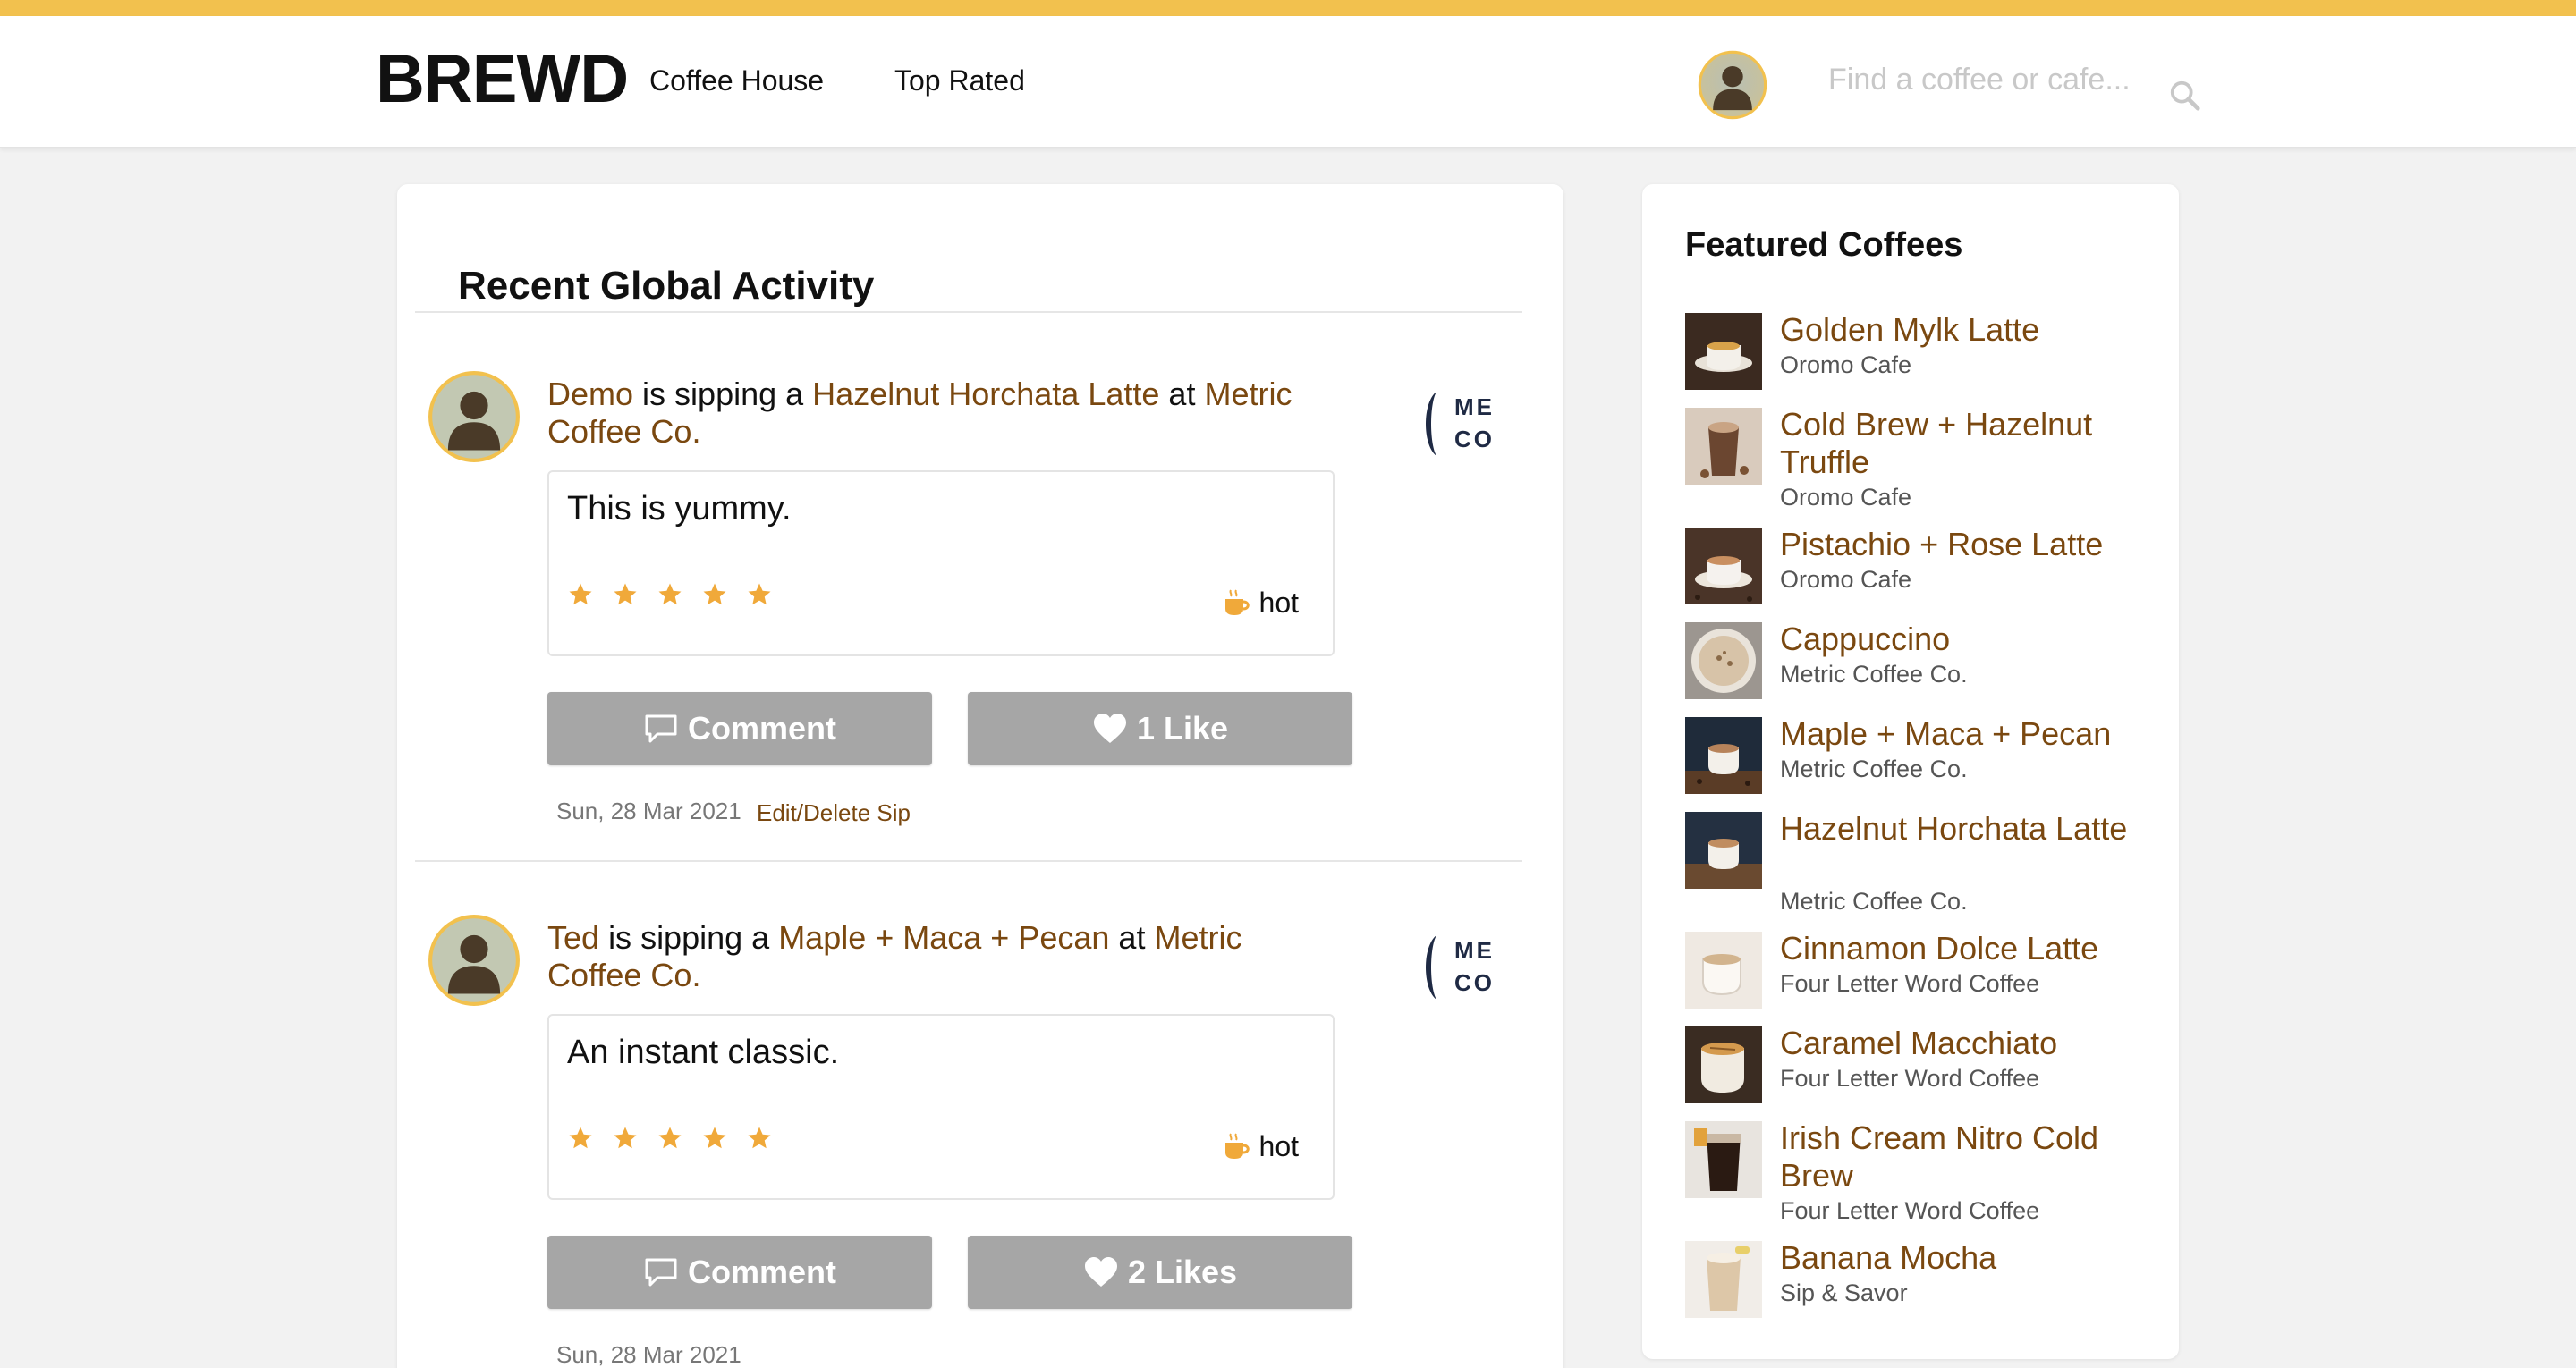 This screenshot has width=2576, height=1368. I want to click on review-text: This is yummy., so click(679, 509).